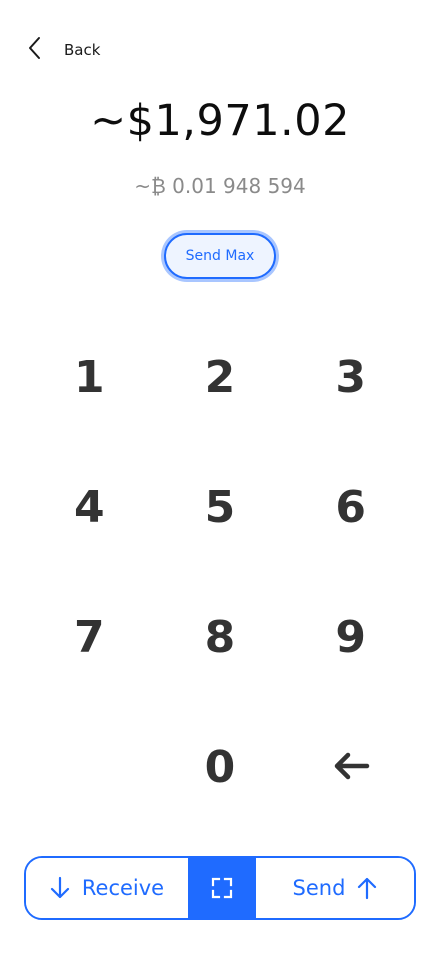 The width and height of the screenshot is (440, 956). I want to click on back-button: Back, so click(62, 50).